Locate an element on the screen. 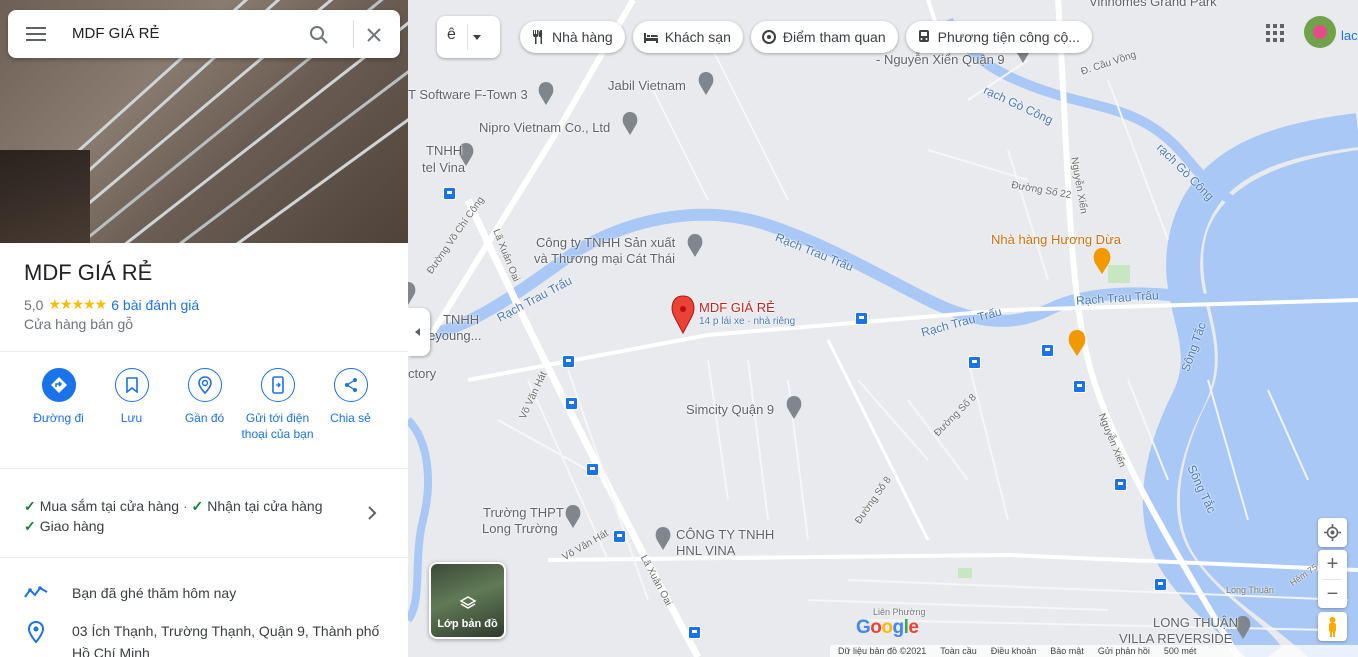 The image size is (1358, 657). bookmark-icon is located at coordinates (131, 385).